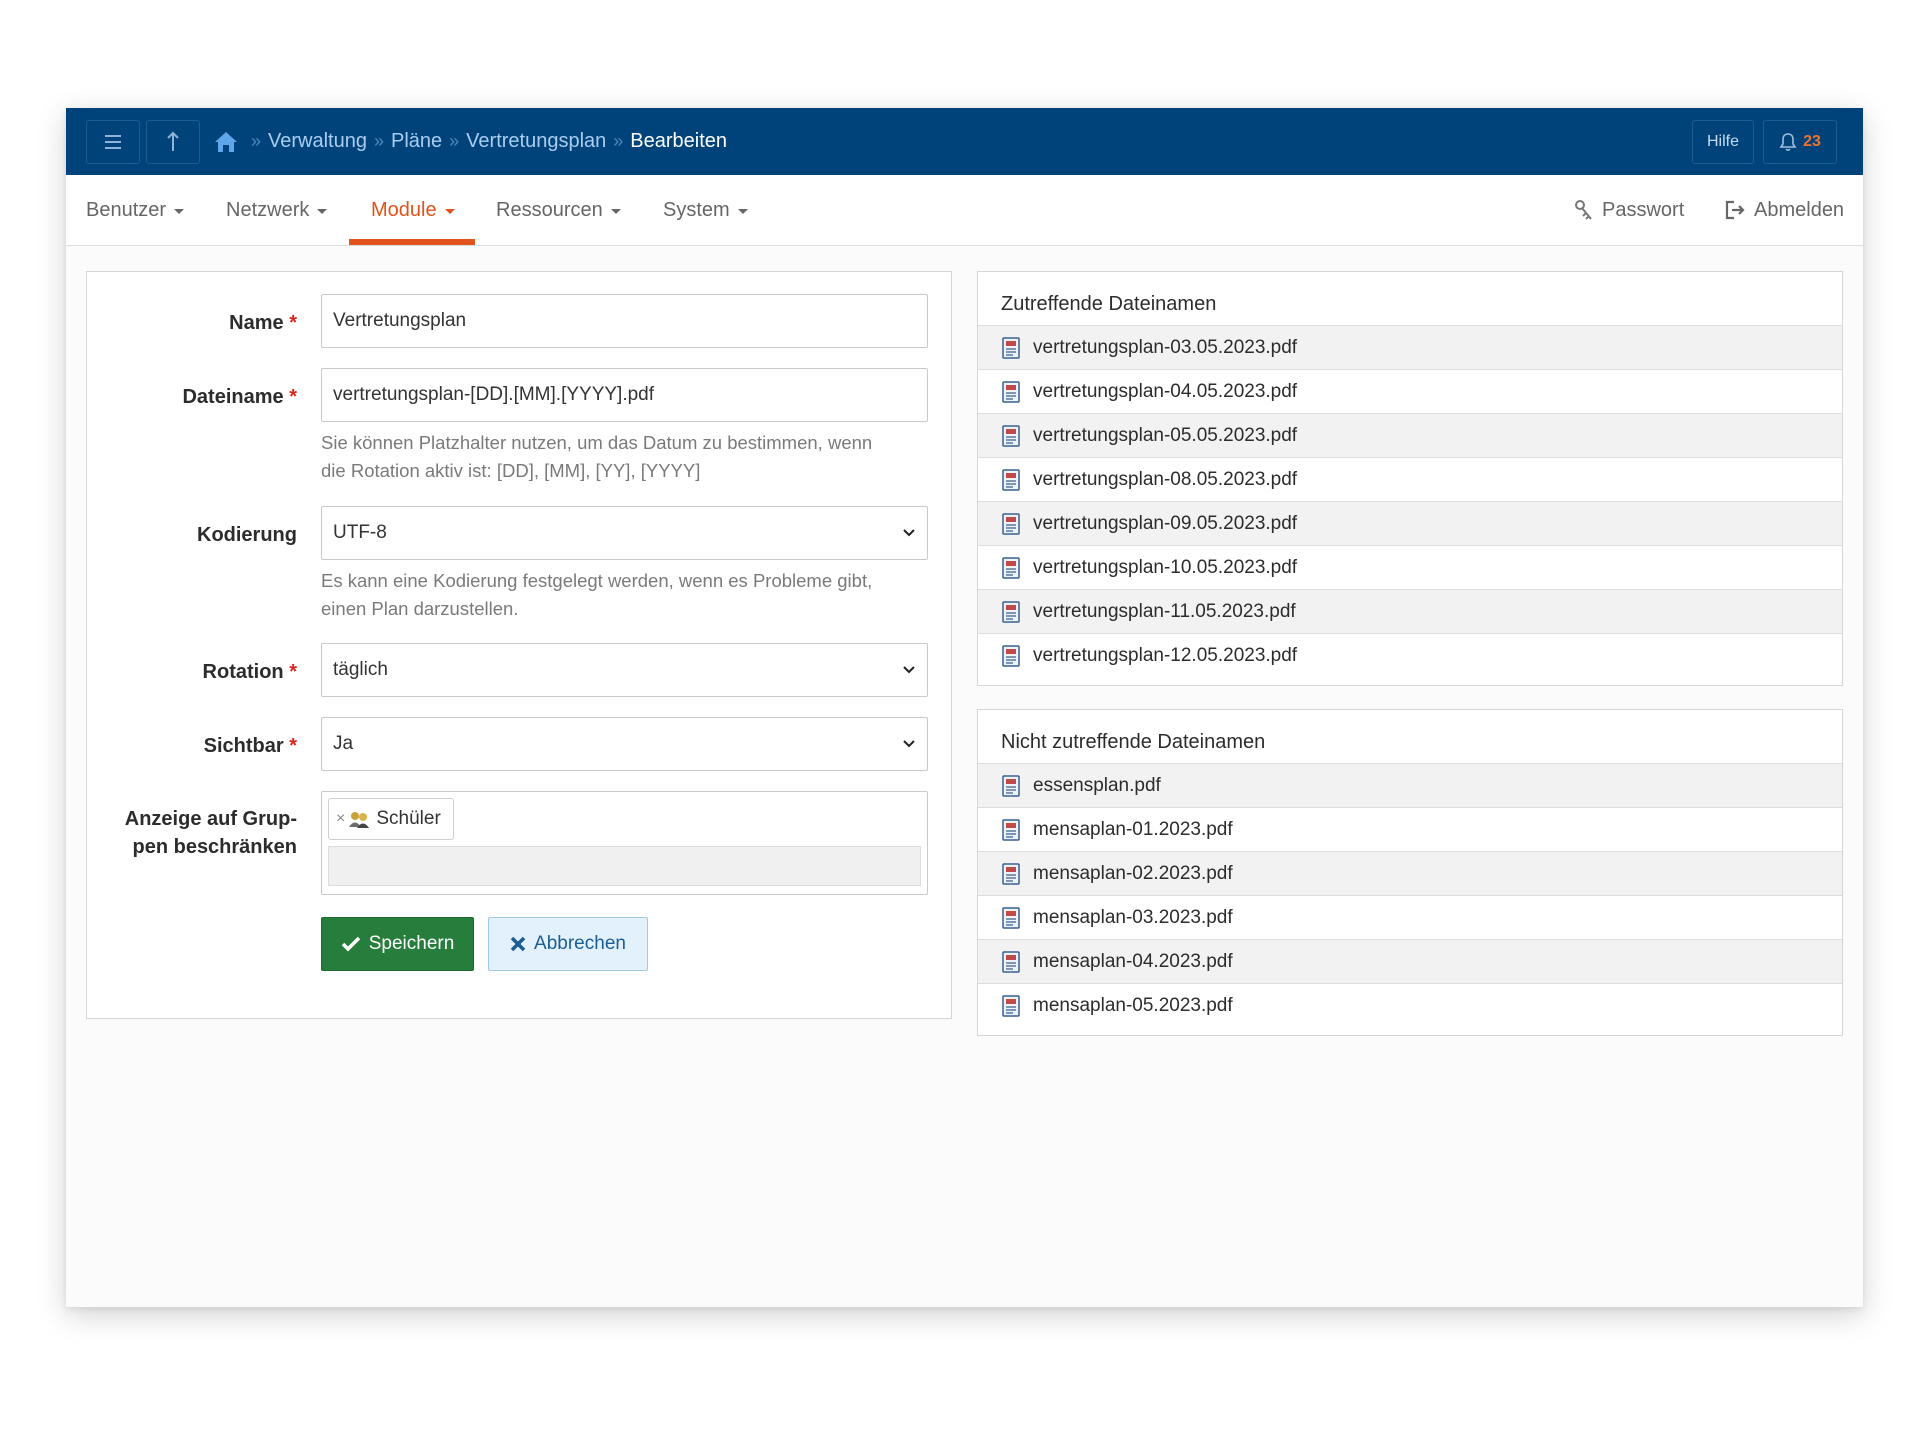  Describe the element at coordinates (343, 743) in the screenshot. I see `visible-value: Ja` at that location.